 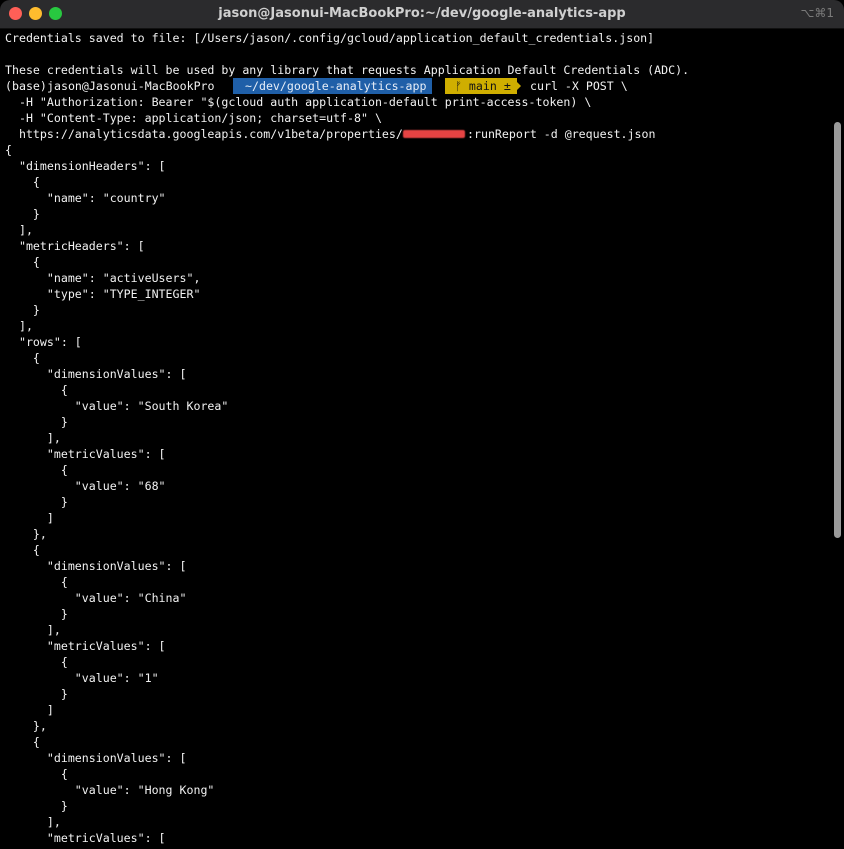 I want to click on json-line: "rows": [, so click(x=43, y=342).